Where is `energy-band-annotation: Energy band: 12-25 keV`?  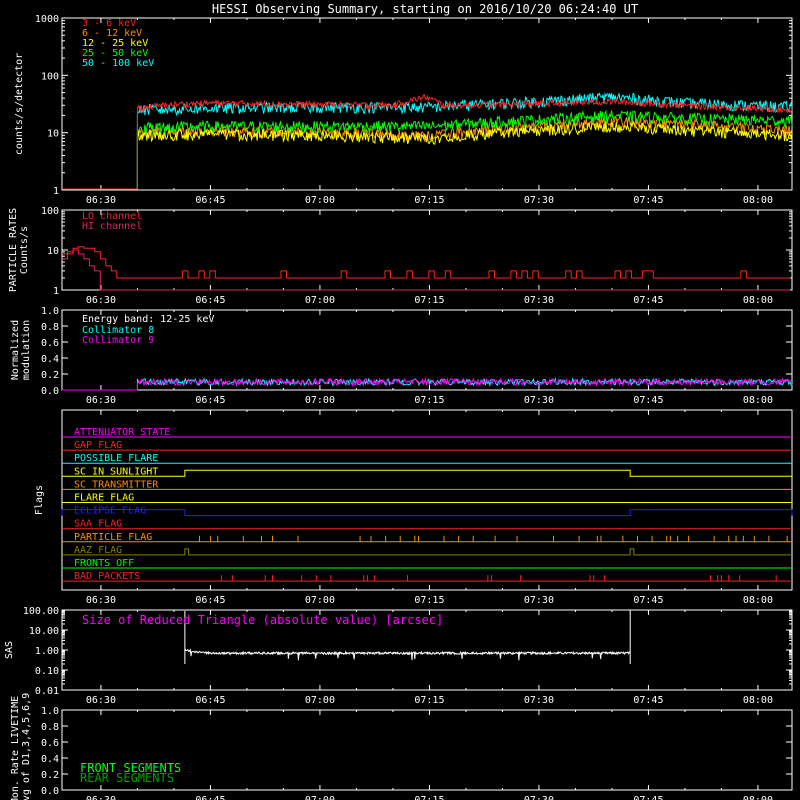
energy-band-annotation: Energy band: 12-25 keV is located at coordinates (148, 319).